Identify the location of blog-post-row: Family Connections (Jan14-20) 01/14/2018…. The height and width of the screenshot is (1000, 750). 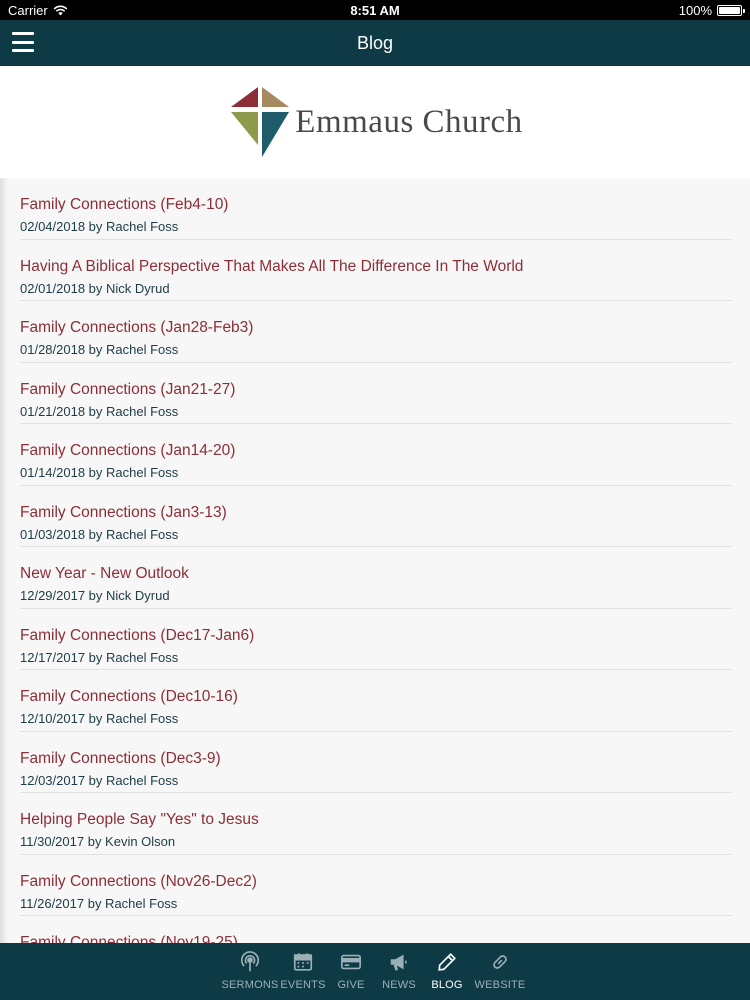
(376, 455).